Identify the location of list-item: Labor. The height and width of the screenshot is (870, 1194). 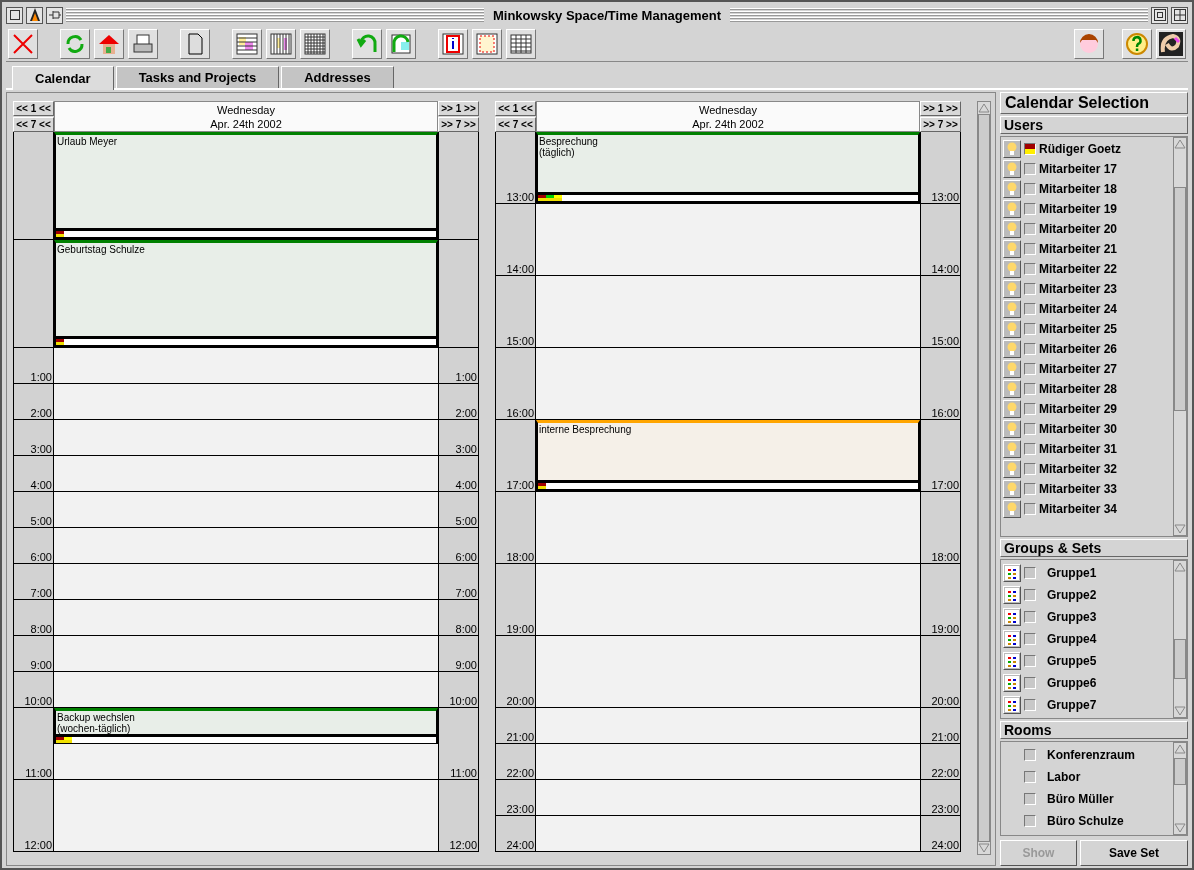
(1087, 777).